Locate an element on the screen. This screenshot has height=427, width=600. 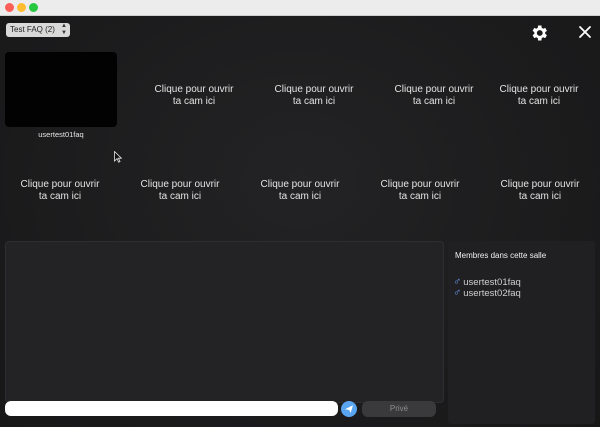
member-item: ♂ usertest02faq is located at coordinates (487, 293).